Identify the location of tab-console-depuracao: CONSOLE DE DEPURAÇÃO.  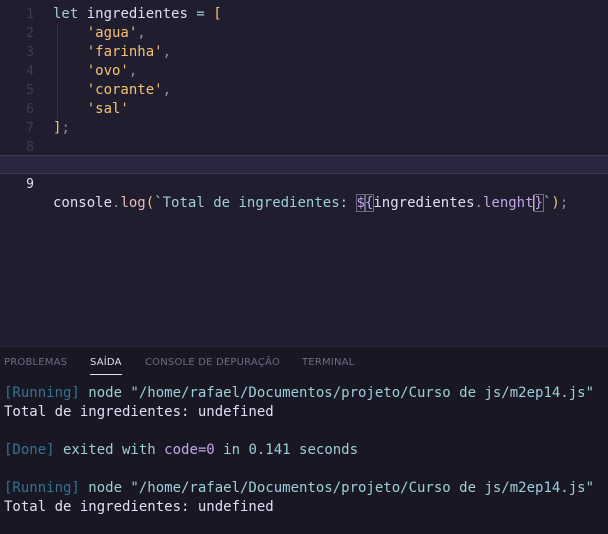
(212, 362).